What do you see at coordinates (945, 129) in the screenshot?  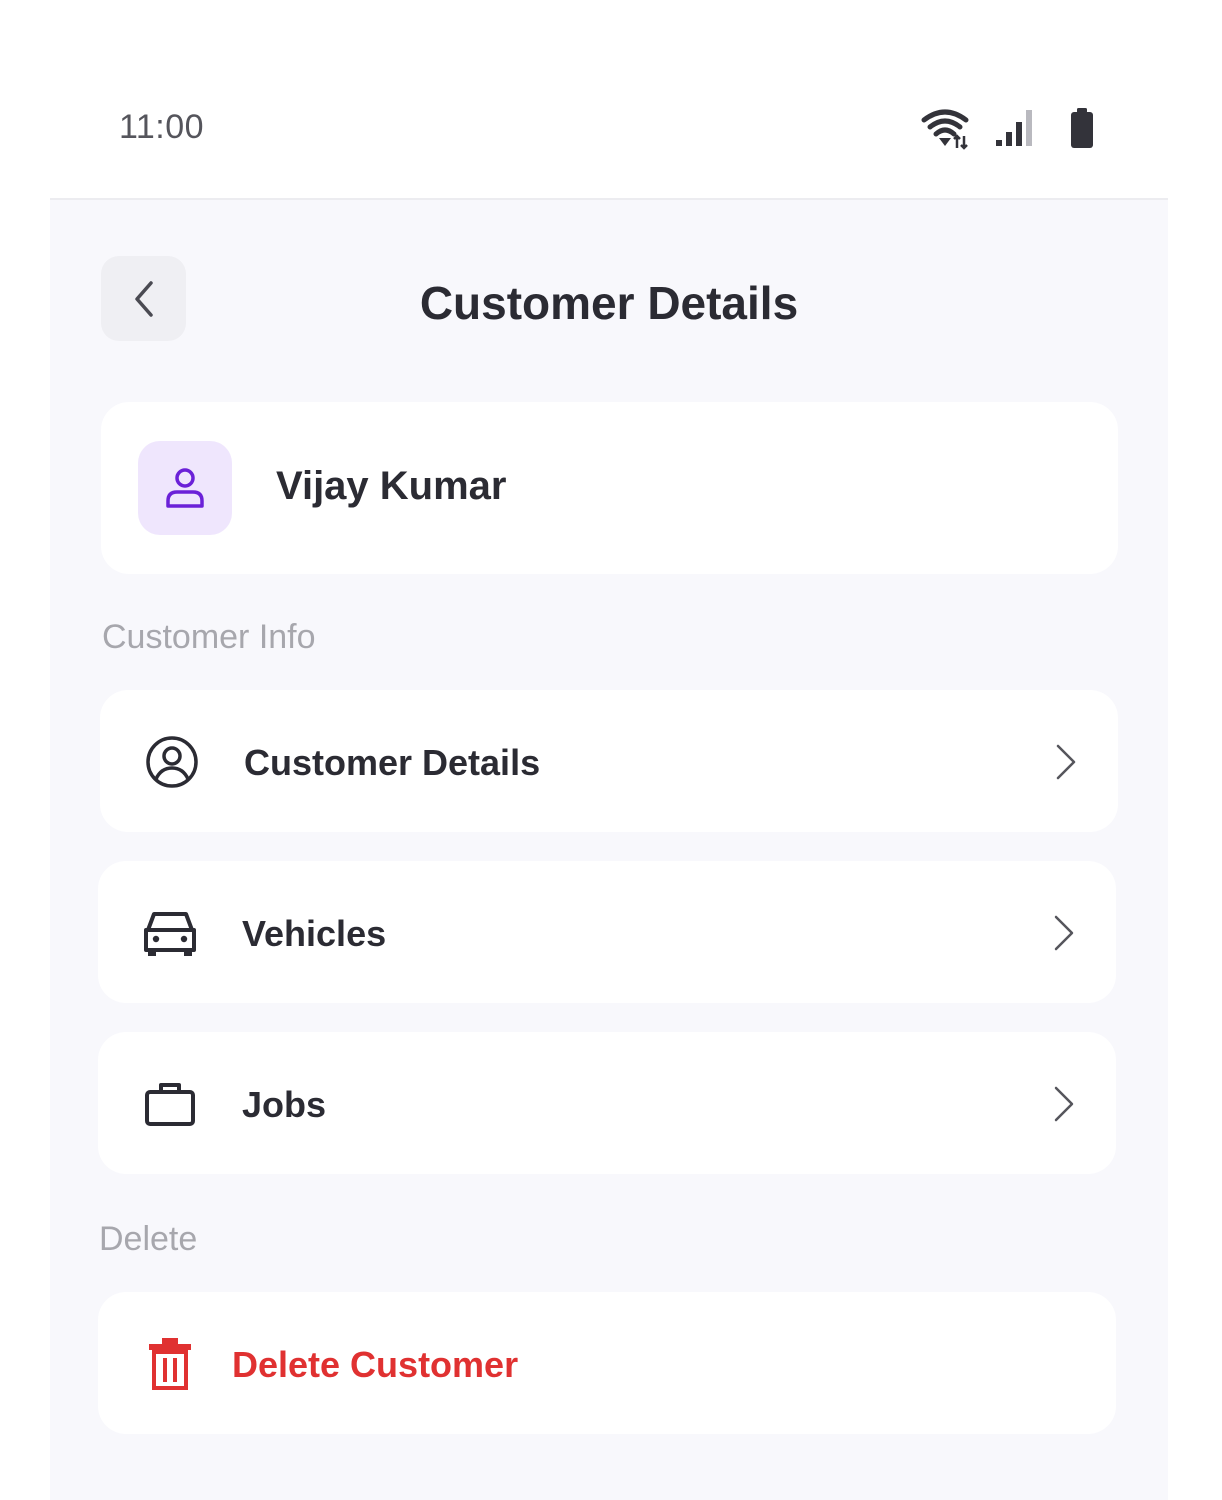 I see `wifi-icon` at bounding box center [945, 129].